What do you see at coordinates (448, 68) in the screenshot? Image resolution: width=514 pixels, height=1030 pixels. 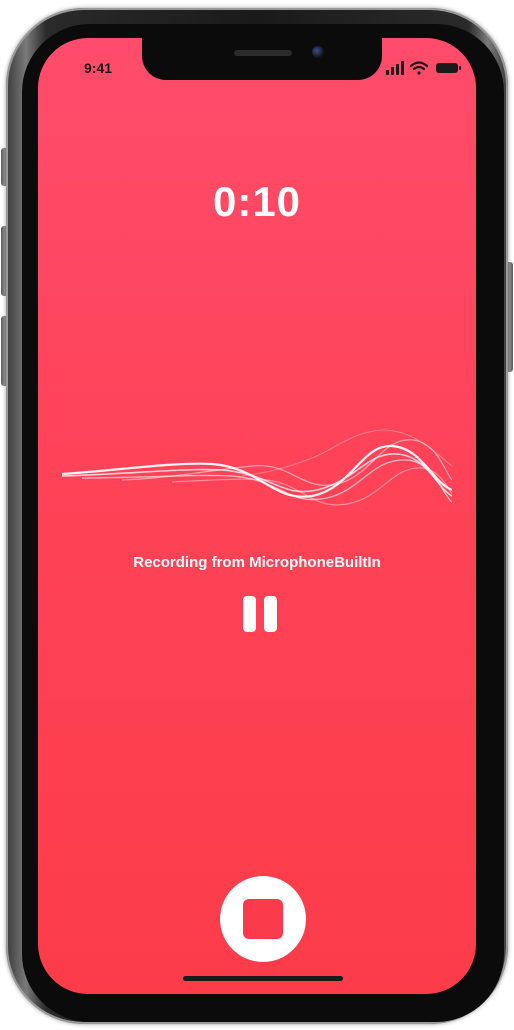 I see `battery-icon` at bounding box center [448, 68].